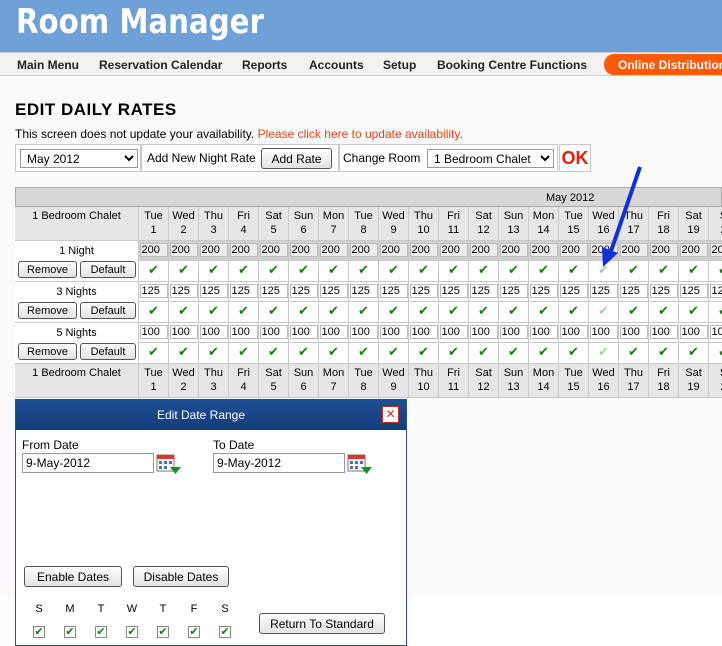 This screenshot has width=722, height=646. I want to click on default-button: Default, so click(108, 310).